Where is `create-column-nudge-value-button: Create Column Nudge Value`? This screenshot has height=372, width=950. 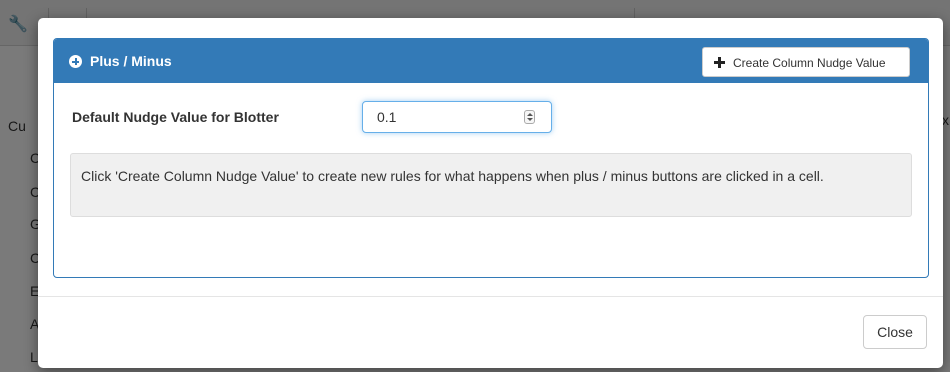 create-column-nudge-value-button: Create Column Nudge Value is located at coordinates (806, 62).